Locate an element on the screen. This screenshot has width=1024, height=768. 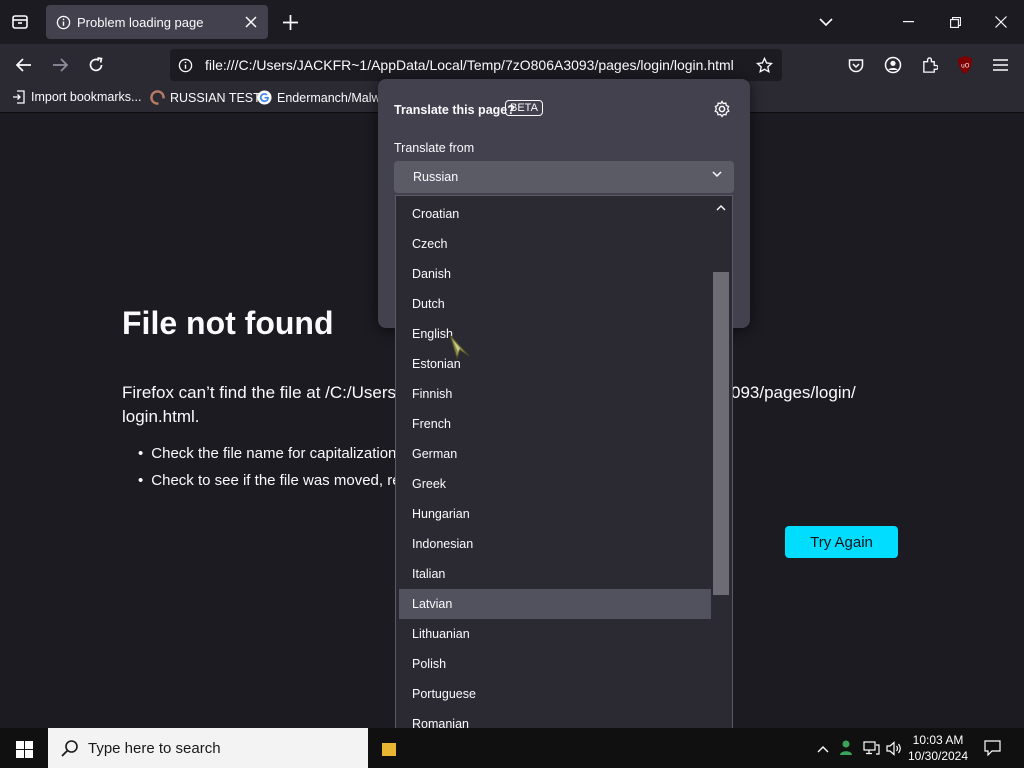
language-option: Danish is located at coordinates (555, 274).